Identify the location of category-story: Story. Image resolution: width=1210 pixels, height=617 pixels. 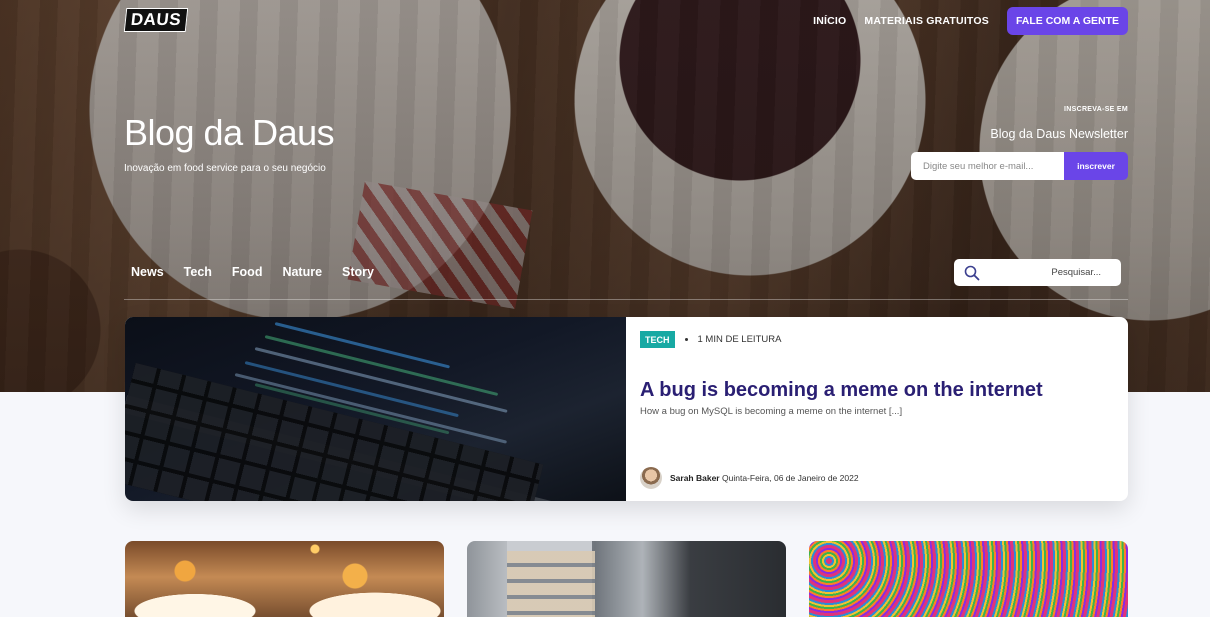
(358, 272).